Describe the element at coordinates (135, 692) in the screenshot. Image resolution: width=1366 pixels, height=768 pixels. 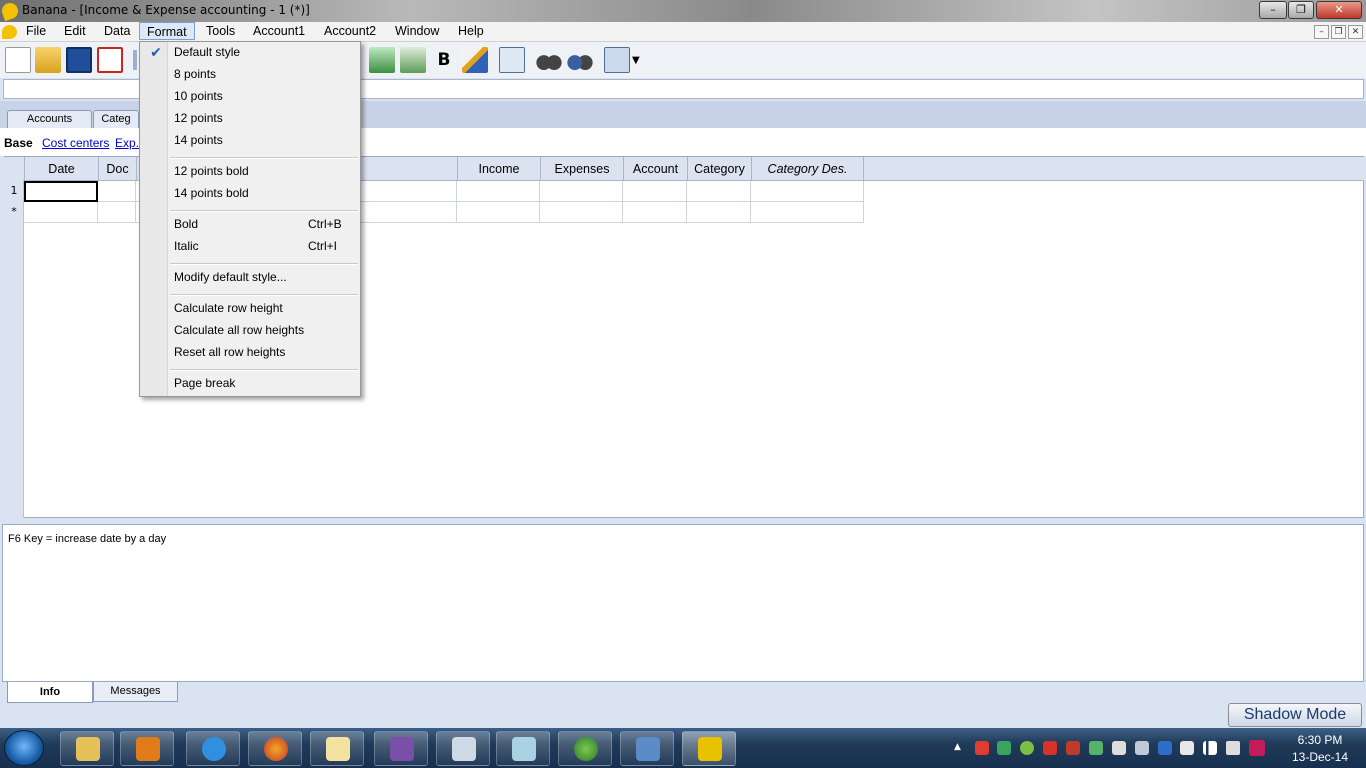
I see `tab-messages: Messages` at that location.